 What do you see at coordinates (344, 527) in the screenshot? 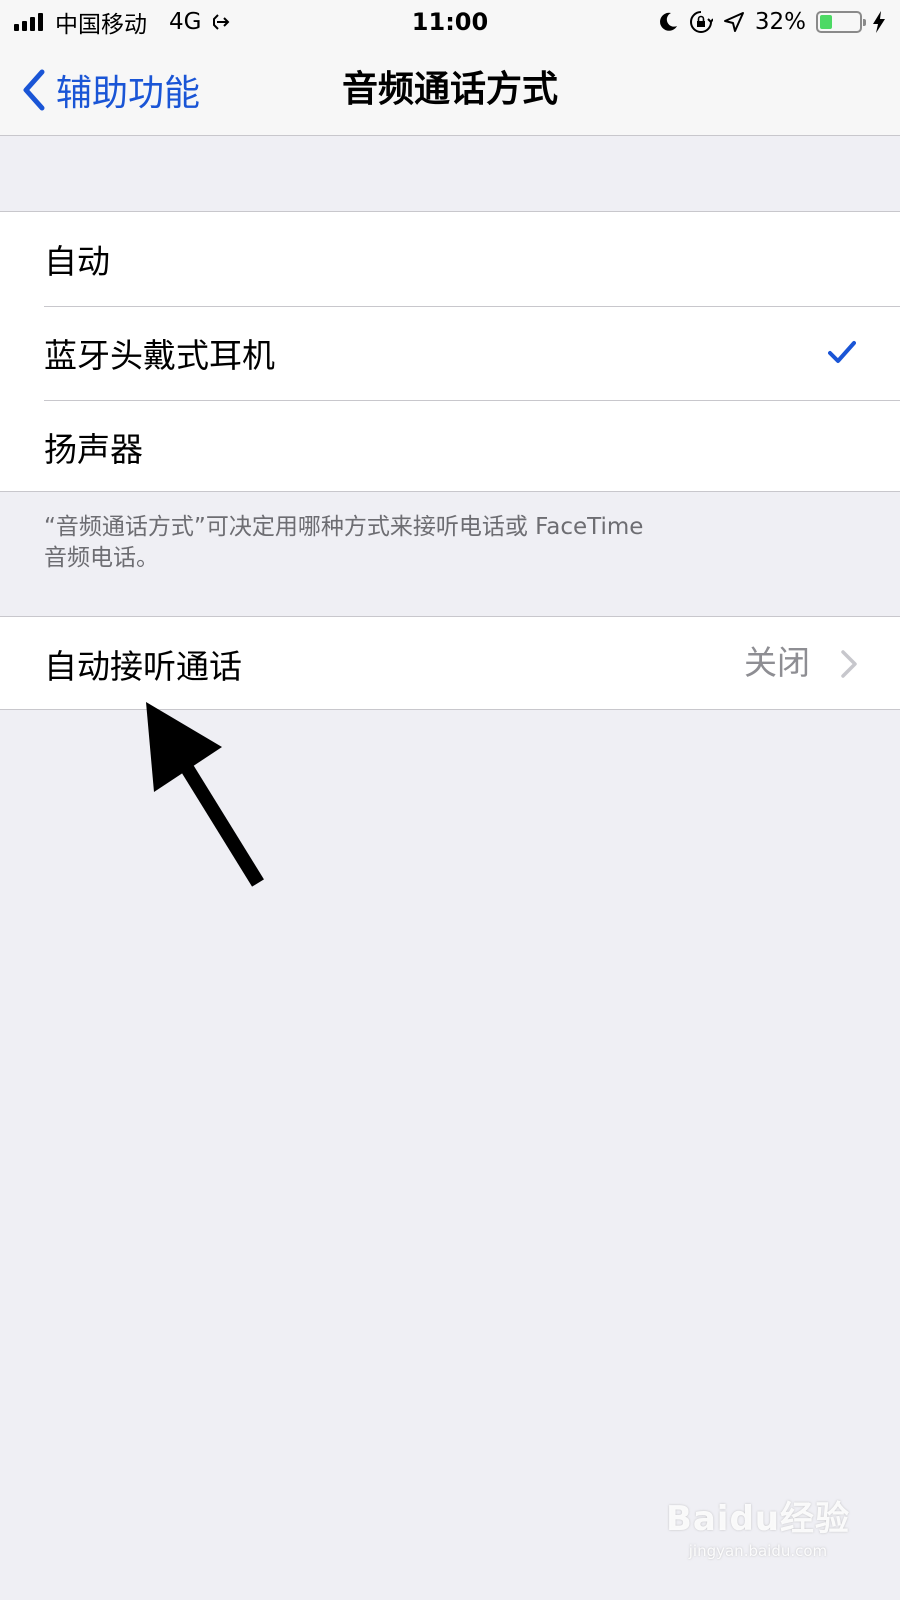
I see `footer-line-1: “音频通话方式”可决定用哪种方式来接听电话或 FaceTime` at bounding box center [344, 527].